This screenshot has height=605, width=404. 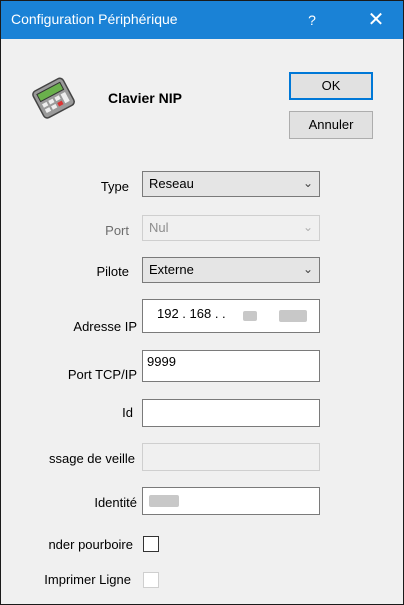 I want to click on identity-label: Identité, so click(x=115, y=502).